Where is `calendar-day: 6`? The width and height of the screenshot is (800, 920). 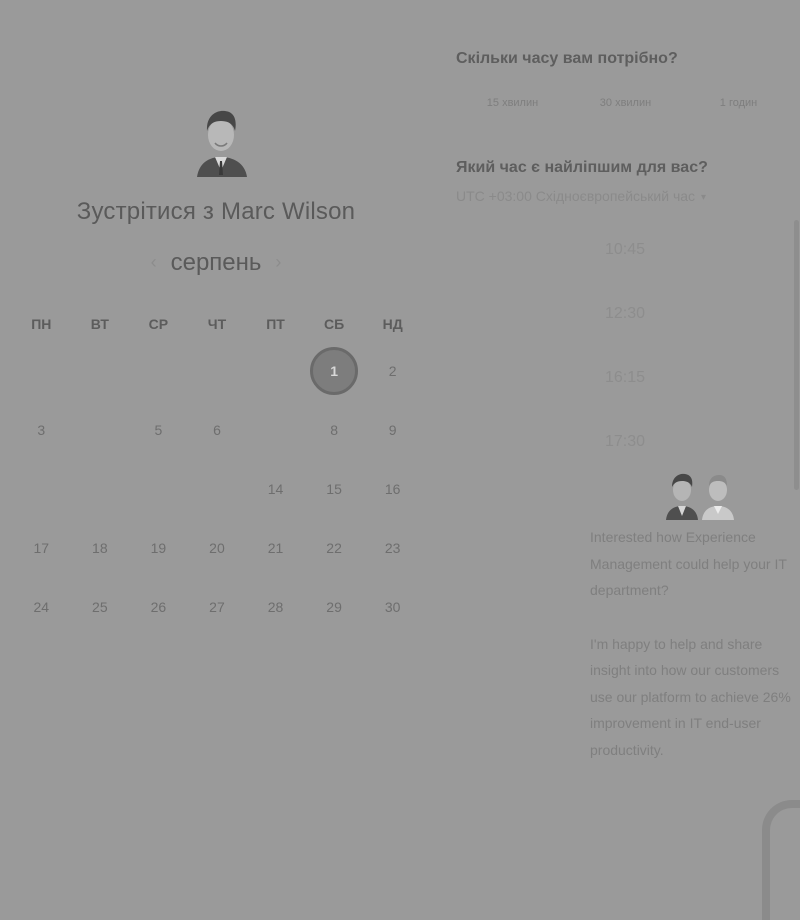 calendar-day: 6 is located at coordinates (217, 430).